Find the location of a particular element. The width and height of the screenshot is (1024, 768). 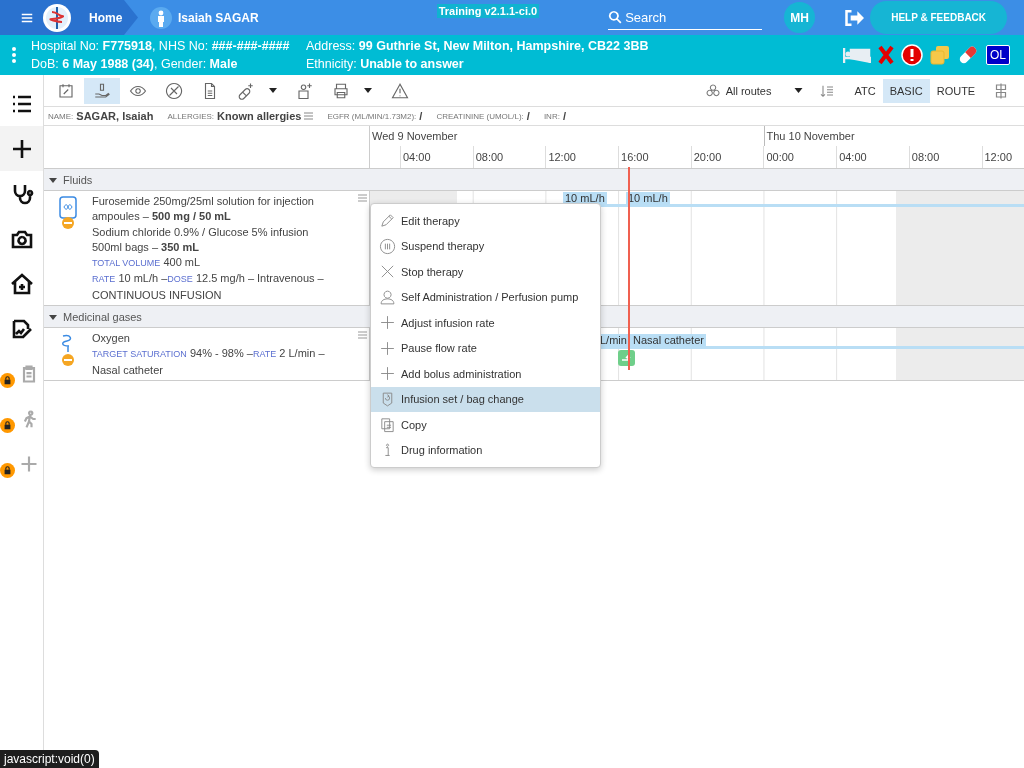

info-label: CREATININE (UMOL/L): is located at coordinates (480, 116).